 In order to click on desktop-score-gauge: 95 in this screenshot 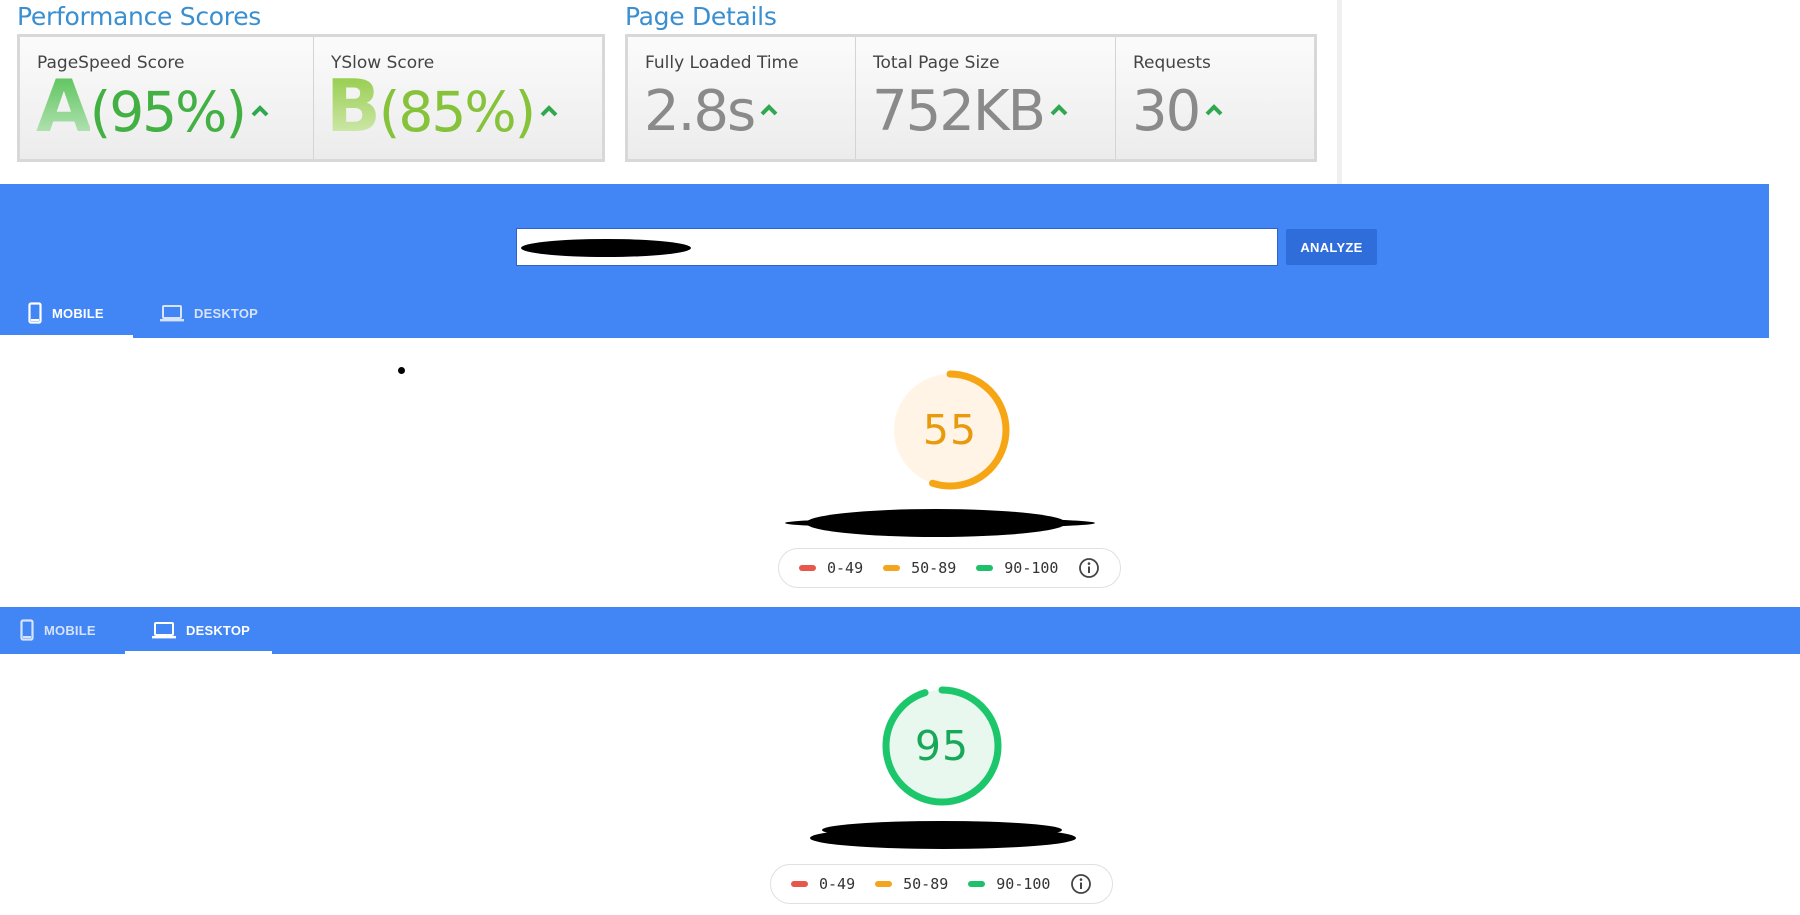, I will do `click(942, 746)`.